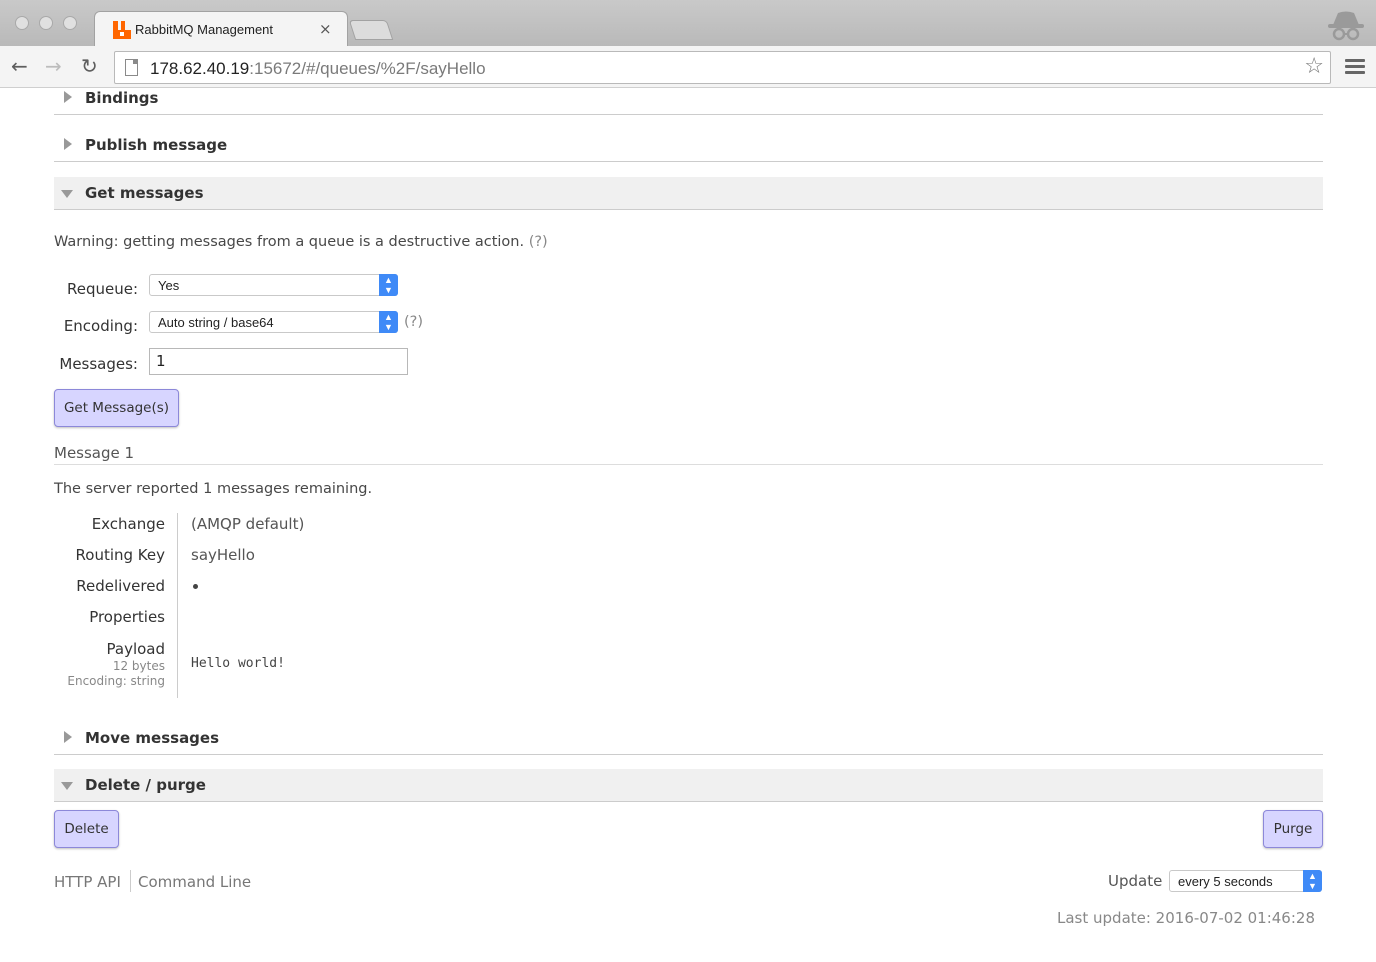  I want to click on warning-help-link: (?), so click(538, 242).